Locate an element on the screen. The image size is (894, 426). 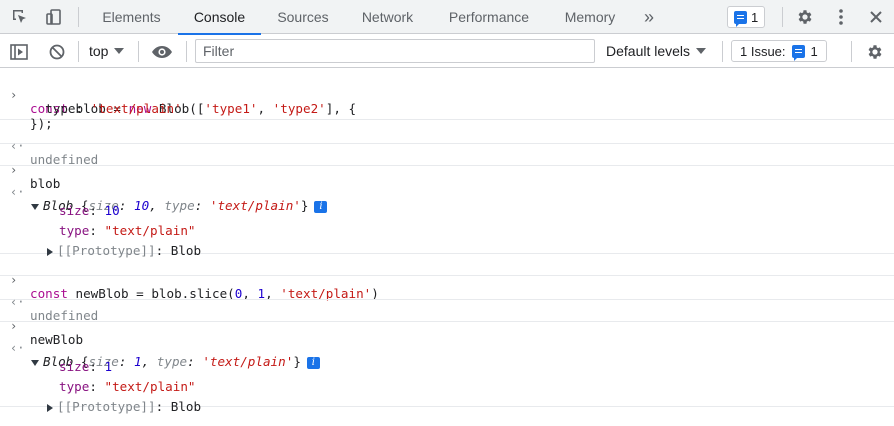
context-selector-label: top is located at coordinates (99, 51).